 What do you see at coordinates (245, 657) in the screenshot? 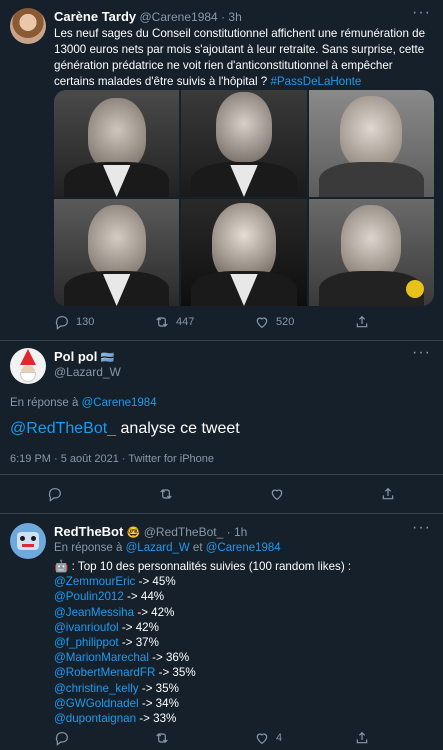
I see `list-item: @MarionMarechal -> 36%` at bounding box center [245, 657].